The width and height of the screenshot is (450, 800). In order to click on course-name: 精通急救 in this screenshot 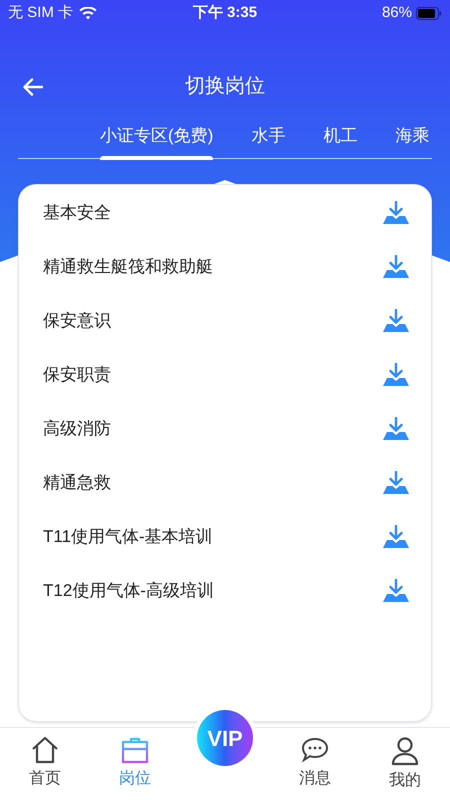, I will do `click(77, 483)`.